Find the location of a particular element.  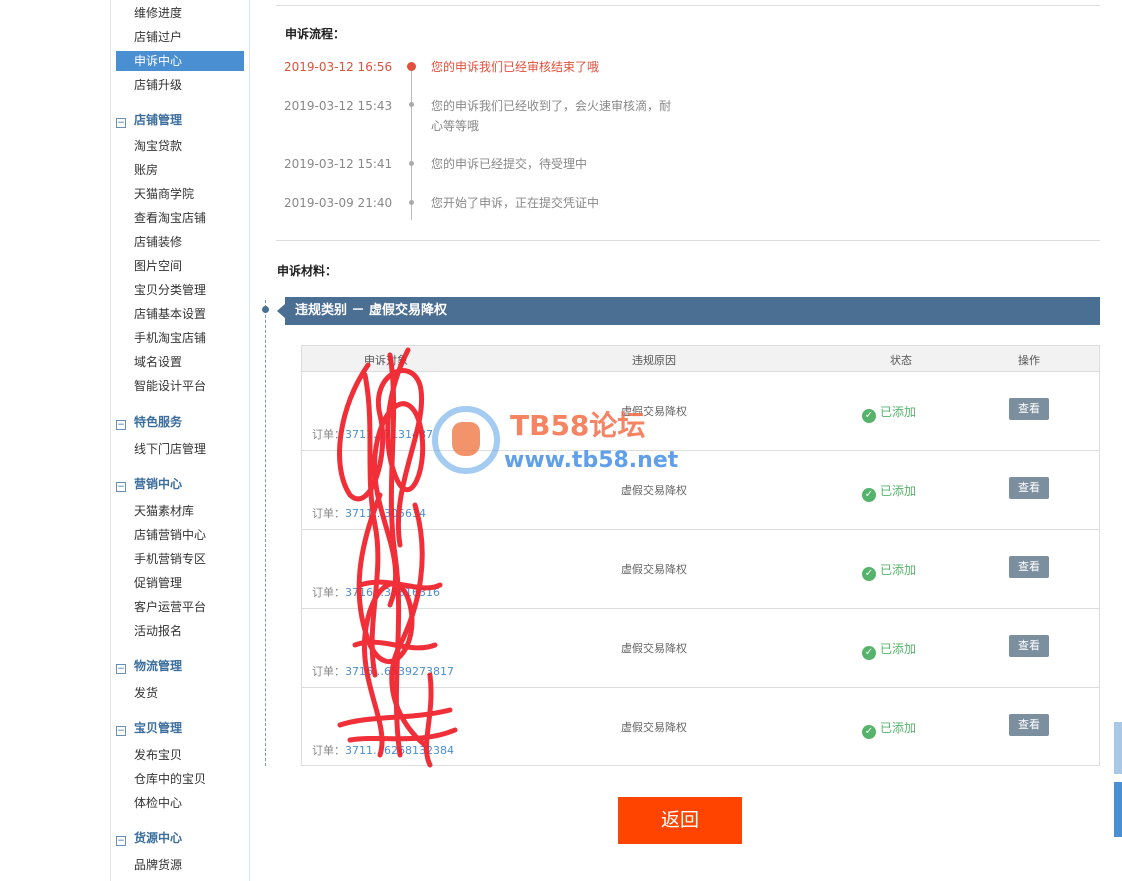

sidebar-group-marketing-center: − 营销中心 is located at coordinates (149, 484).